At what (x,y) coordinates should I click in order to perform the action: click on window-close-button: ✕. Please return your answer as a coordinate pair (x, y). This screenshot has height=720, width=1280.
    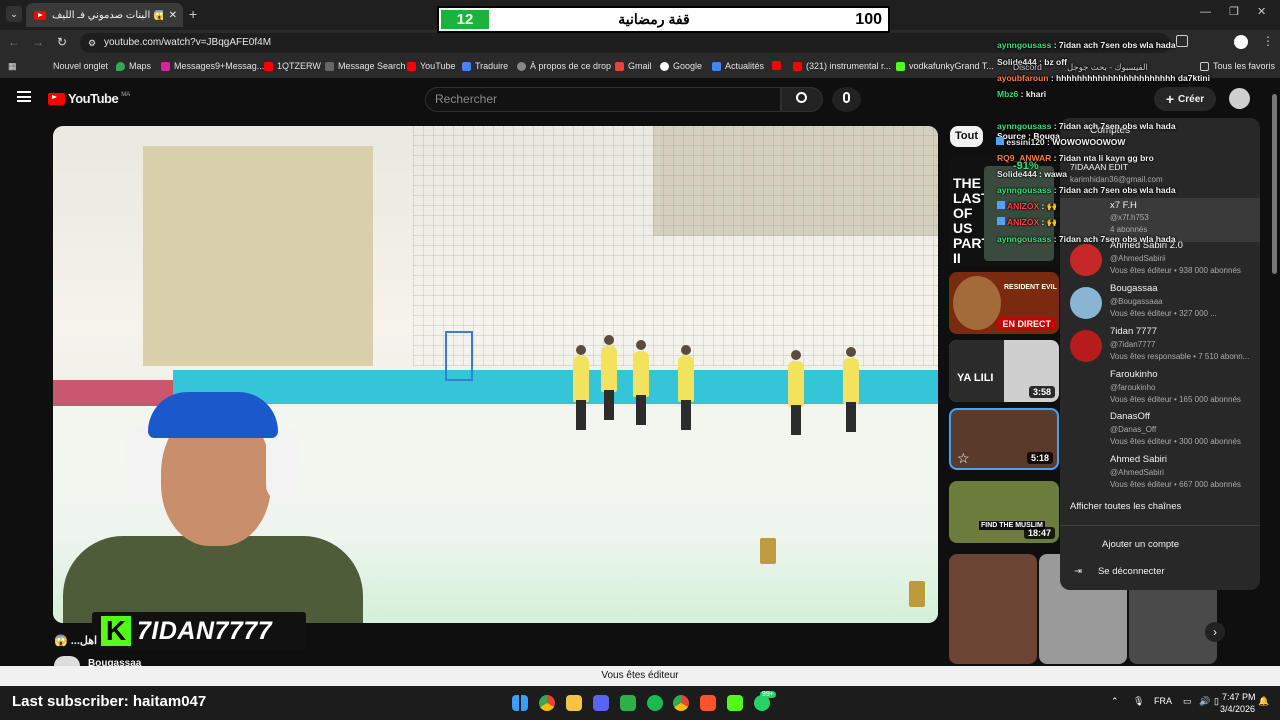
    Looking at the image, I should click on (1261, 11).